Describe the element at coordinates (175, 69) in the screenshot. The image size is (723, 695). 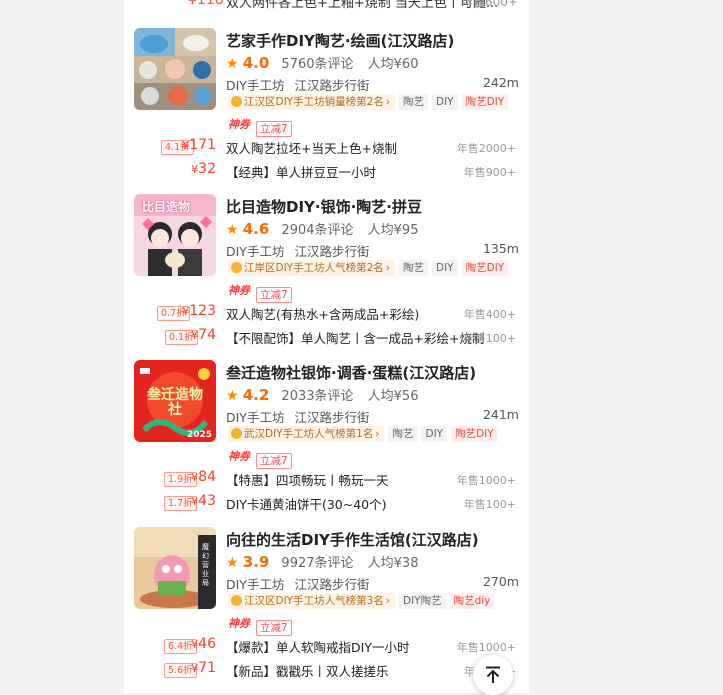
I see `shop-thumbnail` at that location.